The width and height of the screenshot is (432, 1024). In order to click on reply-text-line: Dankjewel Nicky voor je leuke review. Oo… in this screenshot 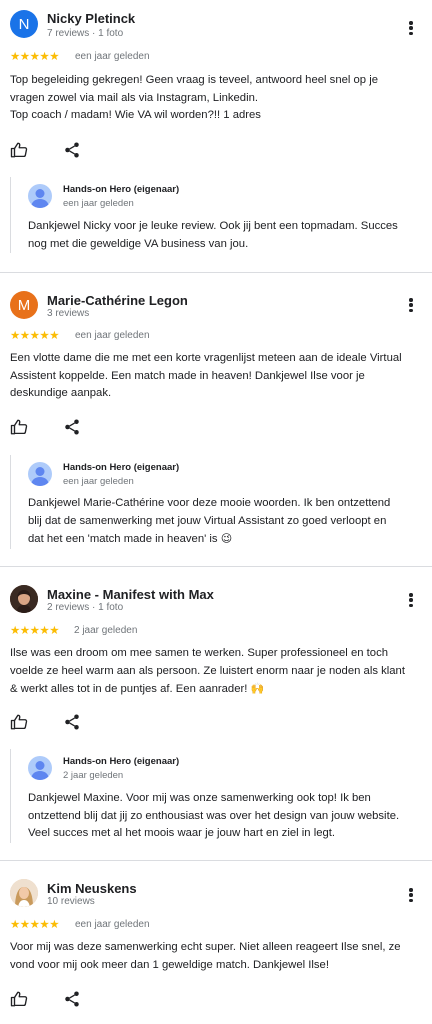, I will do `click(213, 226)`.